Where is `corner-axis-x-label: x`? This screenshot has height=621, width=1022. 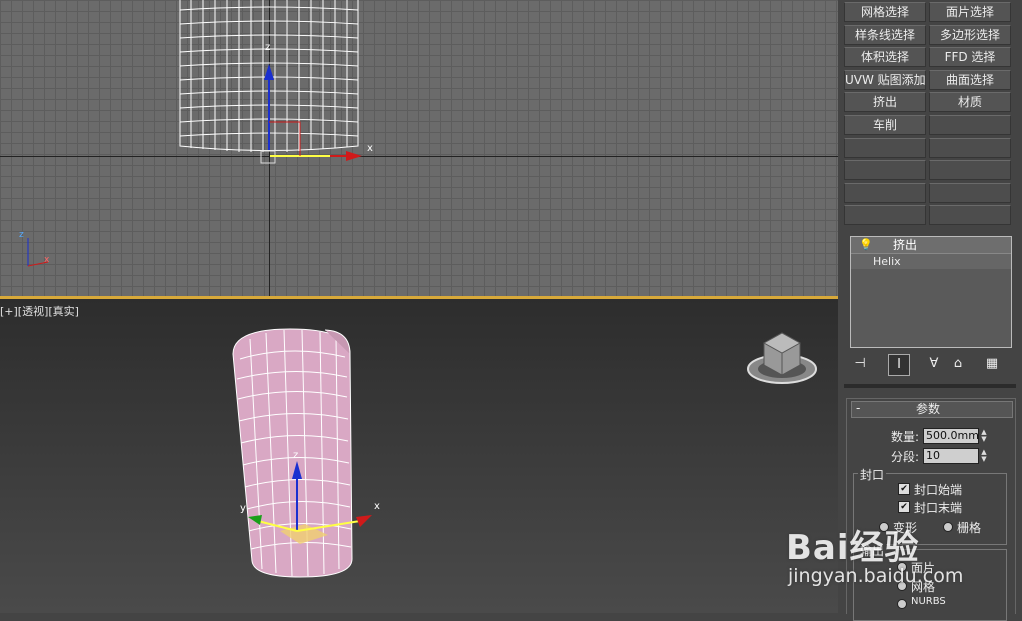 corner-axis-x-label: x is located at coordinates (47, 260).